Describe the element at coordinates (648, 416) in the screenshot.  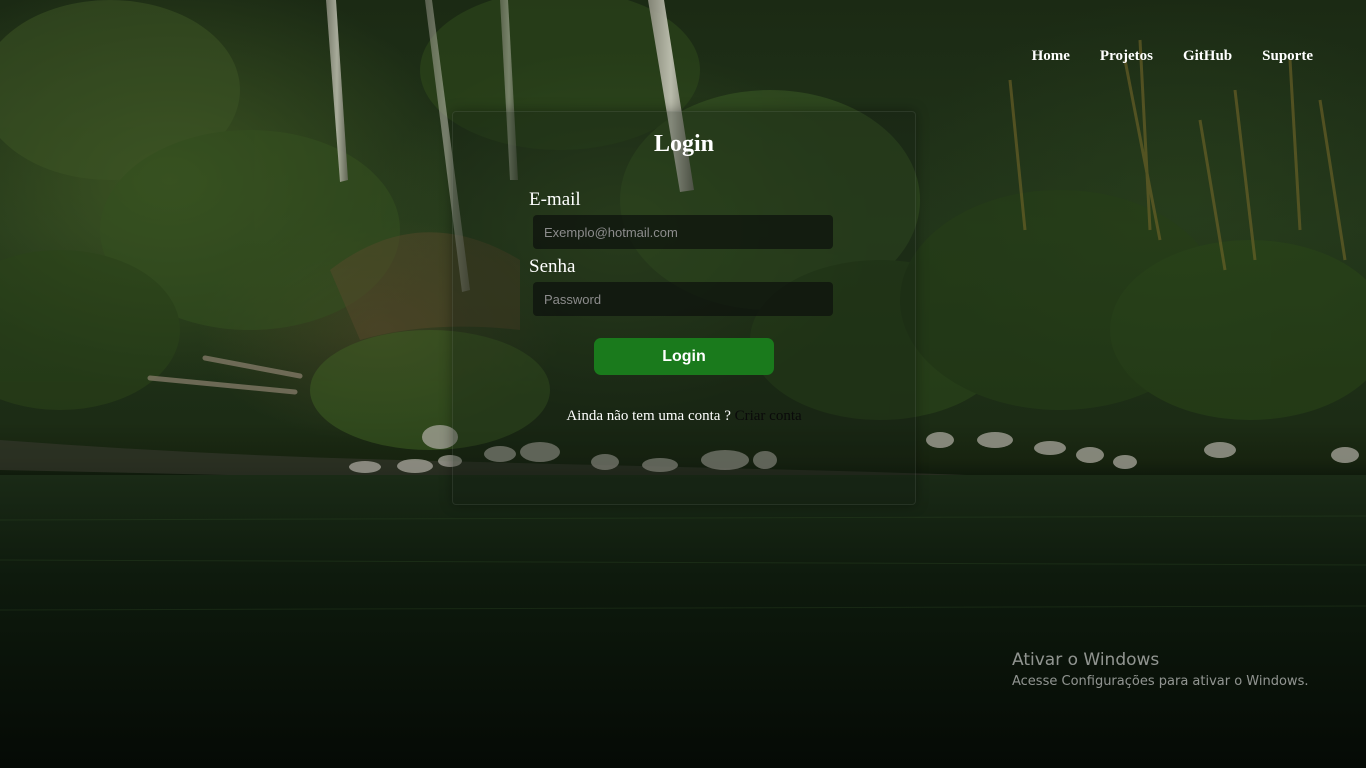
I see `signup-prompt: Ainda não tem uma conta ?` at that location.